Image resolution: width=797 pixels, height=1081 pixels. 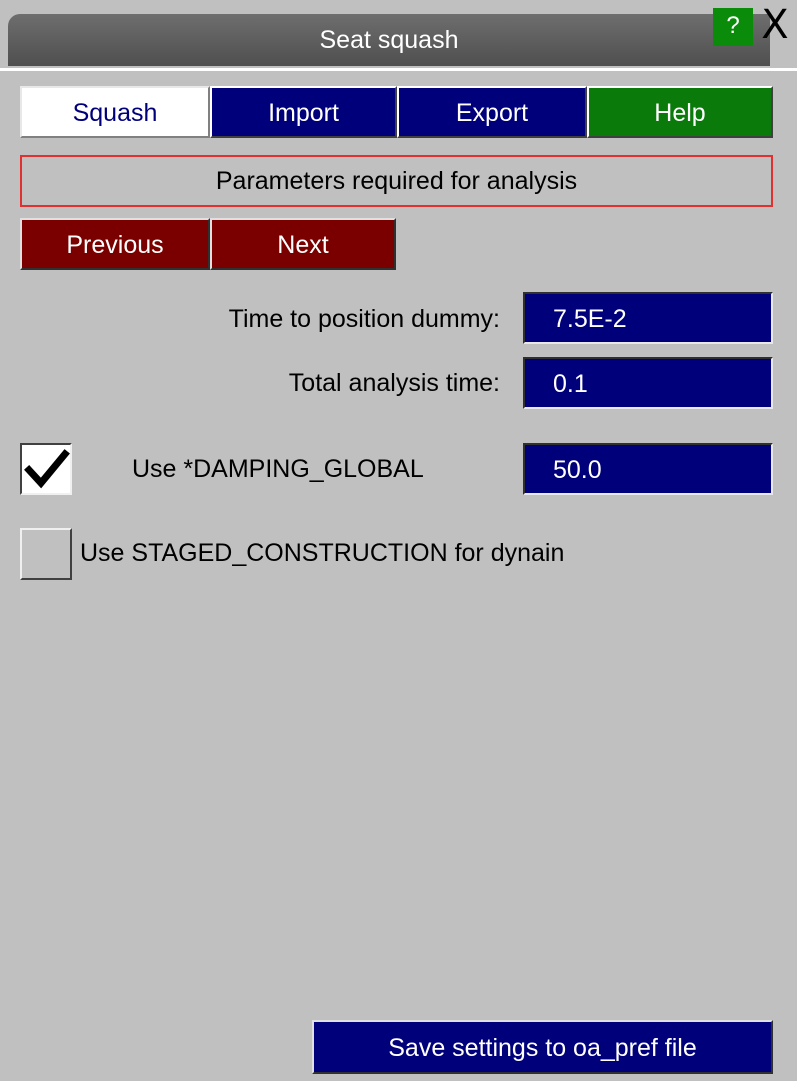 I want to click on tab-import: Import, so click(x=303, y=112).